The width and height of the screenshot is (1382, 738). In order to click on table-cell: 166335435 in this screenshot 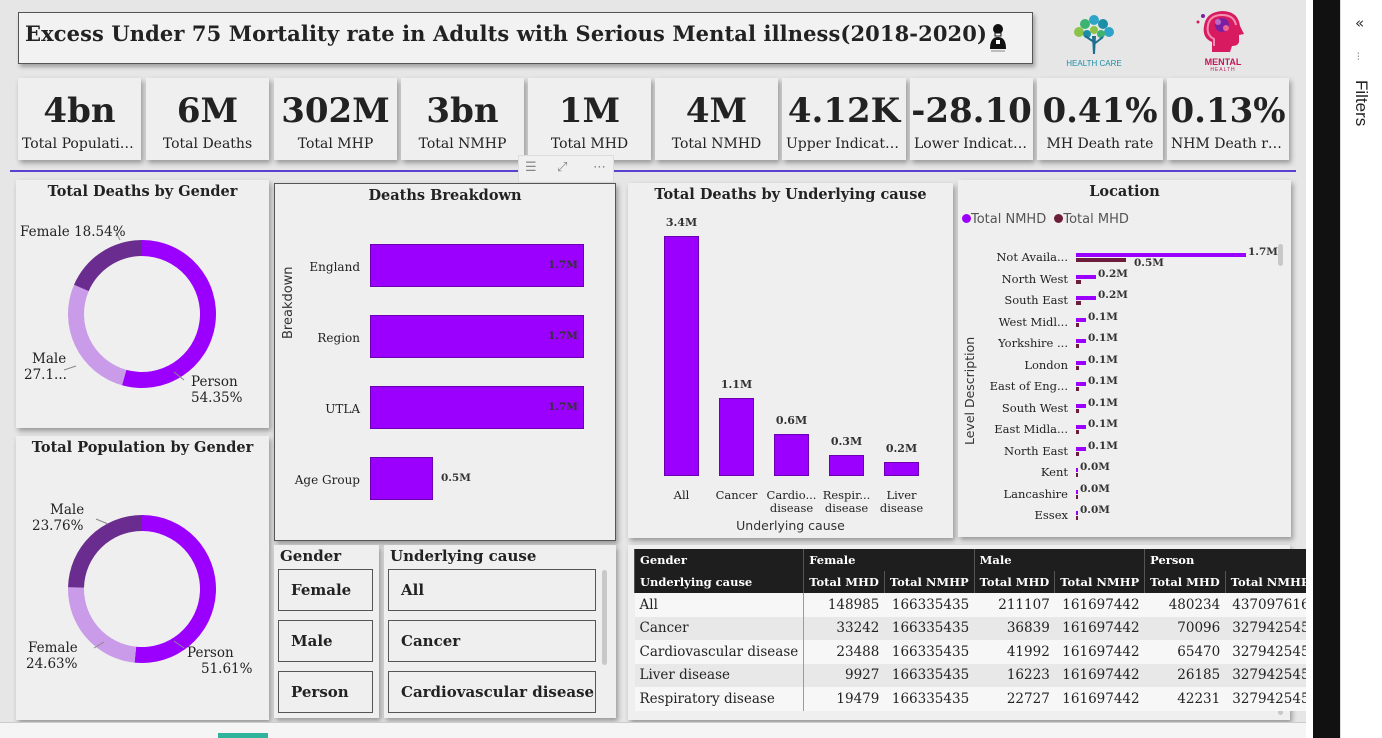, I will do `click(929, 628)`.